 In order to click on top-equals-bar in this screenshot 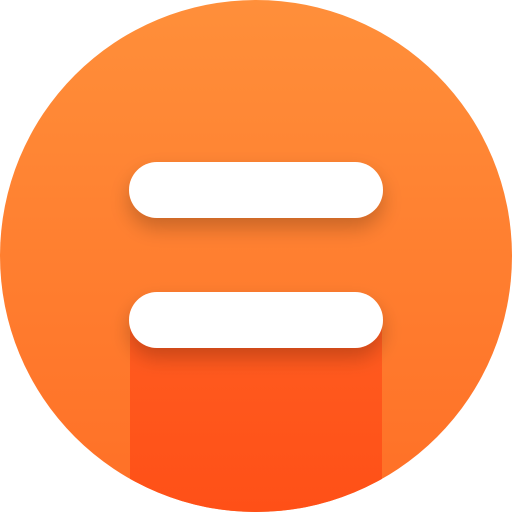, I will do `click(256, 190)`.